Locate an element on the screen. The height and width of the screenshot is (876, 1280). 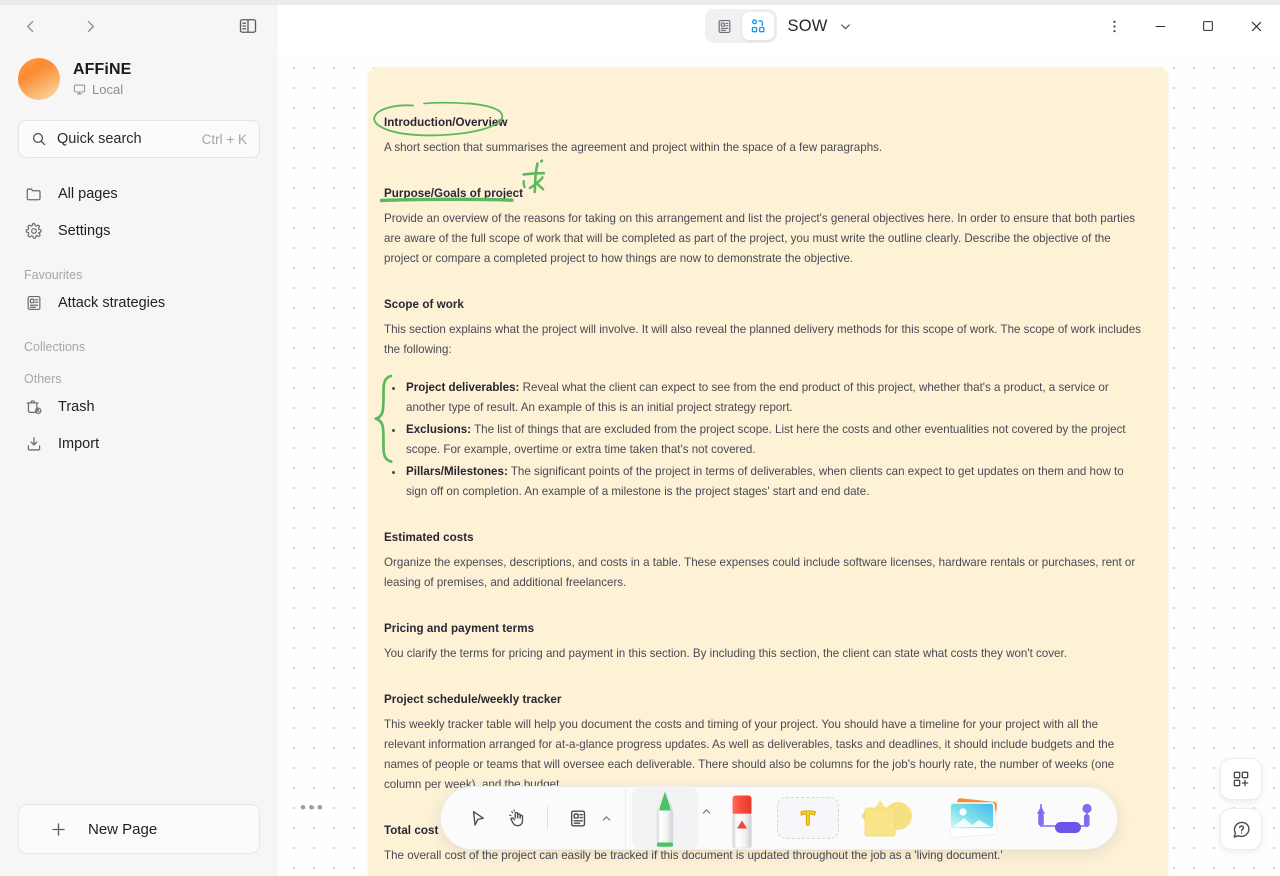
pen-tool is located at coordinates (665, 818).